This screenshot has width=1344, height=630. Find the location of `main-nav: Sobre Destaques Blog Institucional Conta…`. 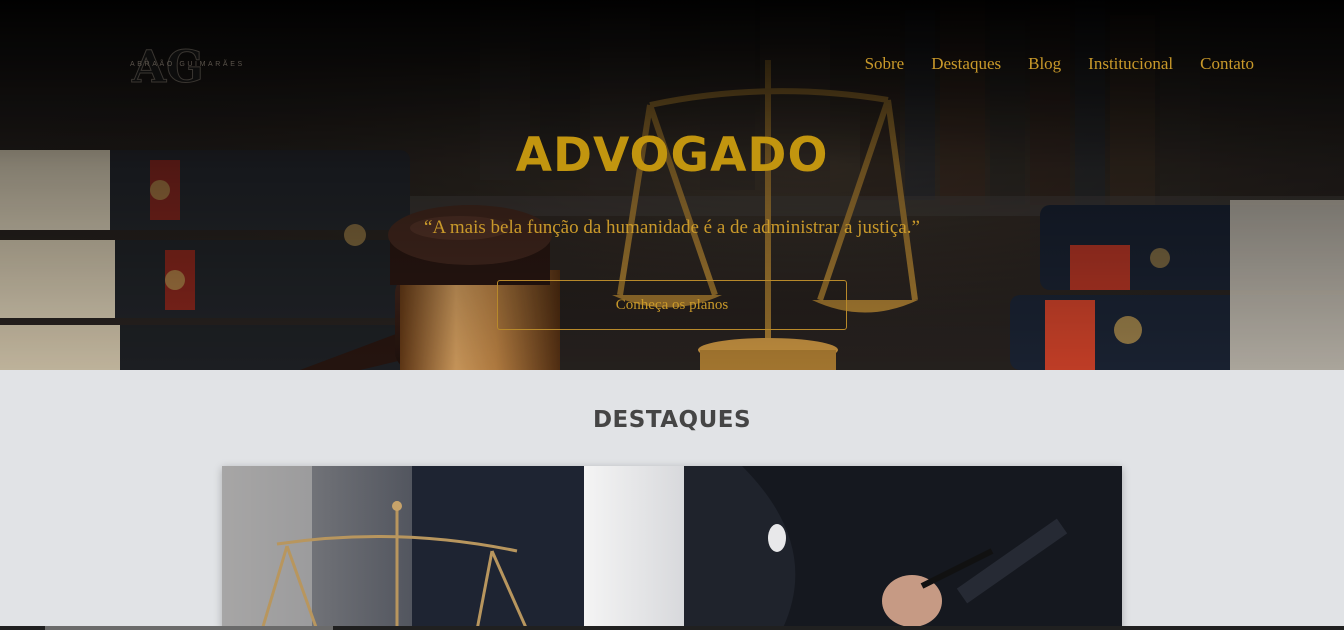

main-nav: Sobre Destaques Blog Institucional Conta… is located at coordinates (1059, 64).